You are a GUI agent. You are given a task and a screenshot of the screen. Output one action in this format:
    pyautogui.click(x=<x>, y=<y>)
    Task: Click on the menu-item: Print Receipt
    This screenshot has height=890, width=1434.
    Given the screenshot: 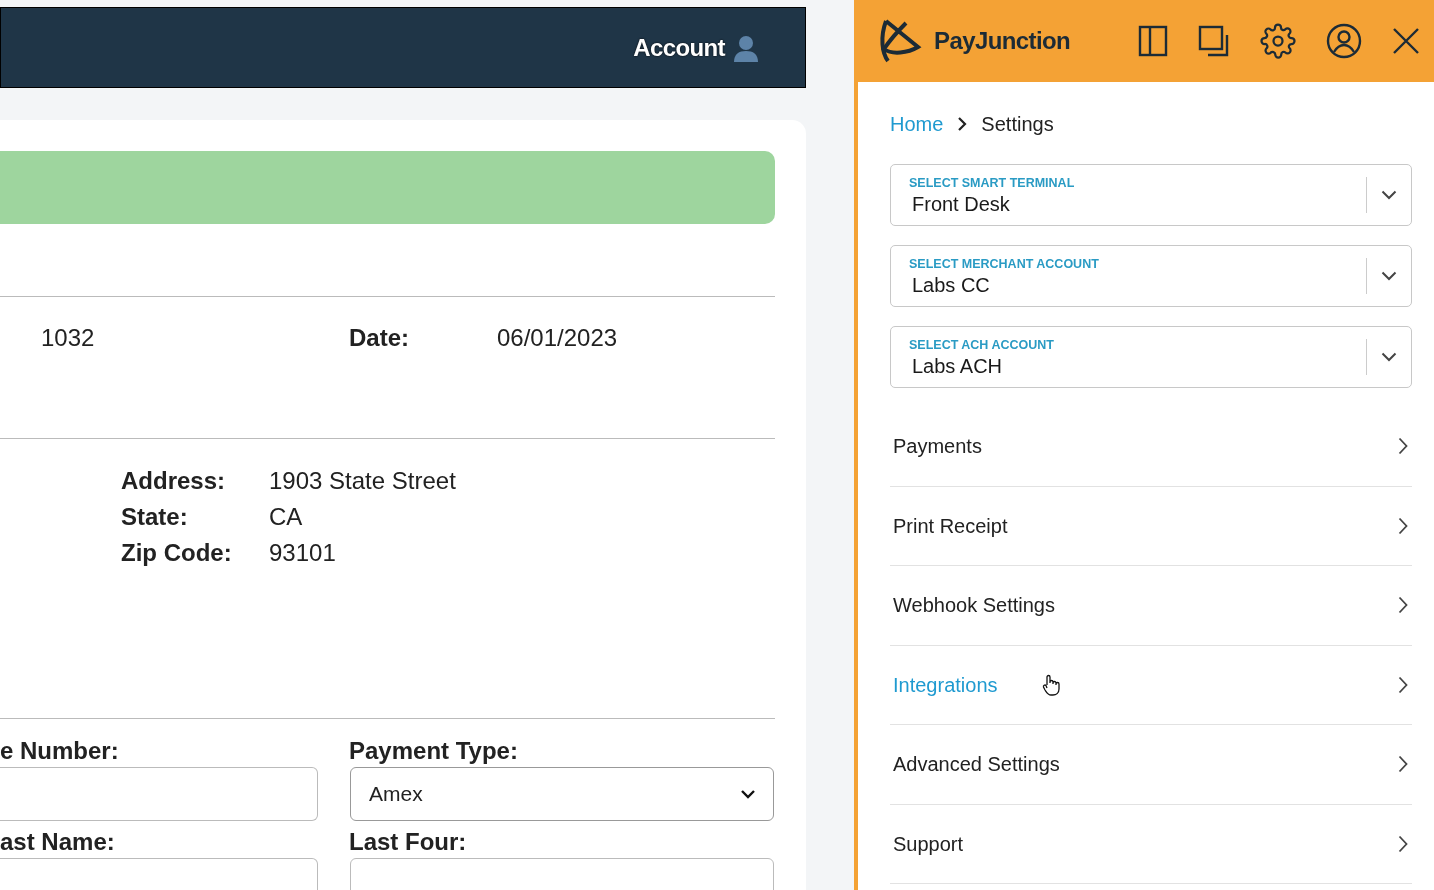 What is the action you would take?
    pyautogui.click(x=1151, y=526)
    